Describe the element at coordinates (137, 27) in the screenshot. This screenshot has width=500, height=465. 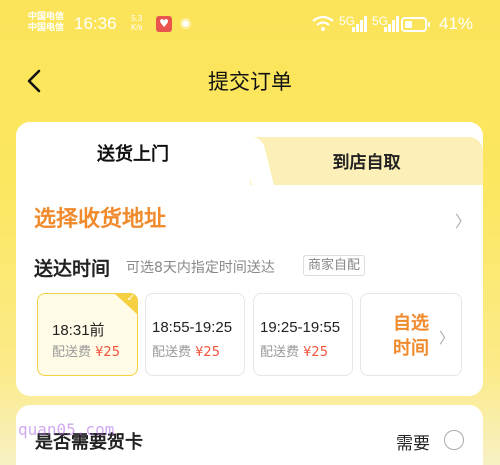
I see `network-speed-unit: K/s` at that location.